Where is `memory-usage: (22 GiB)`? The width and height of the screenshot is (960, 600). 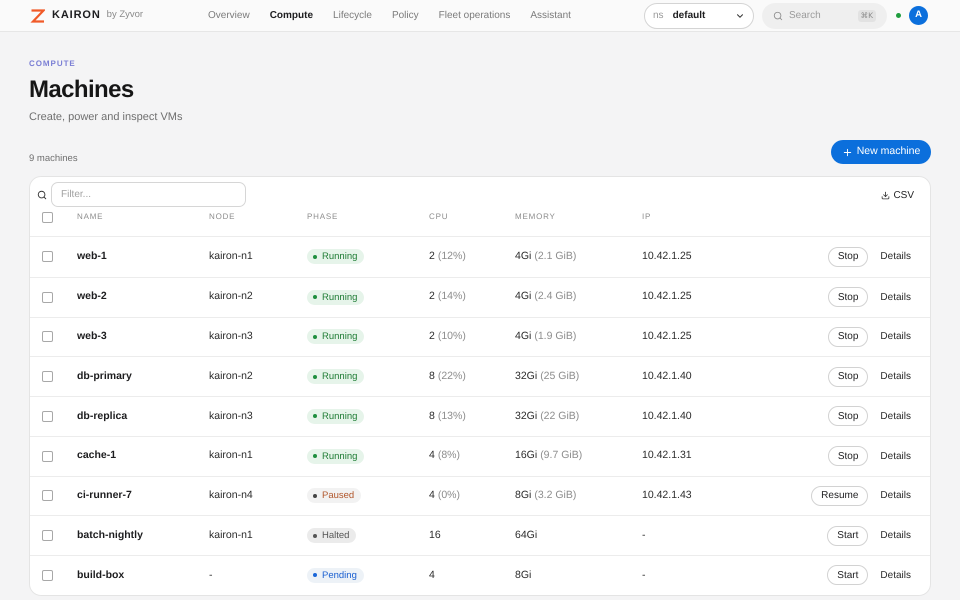
memory-usage: (22 GiB) is located at coordinates (560, 416).